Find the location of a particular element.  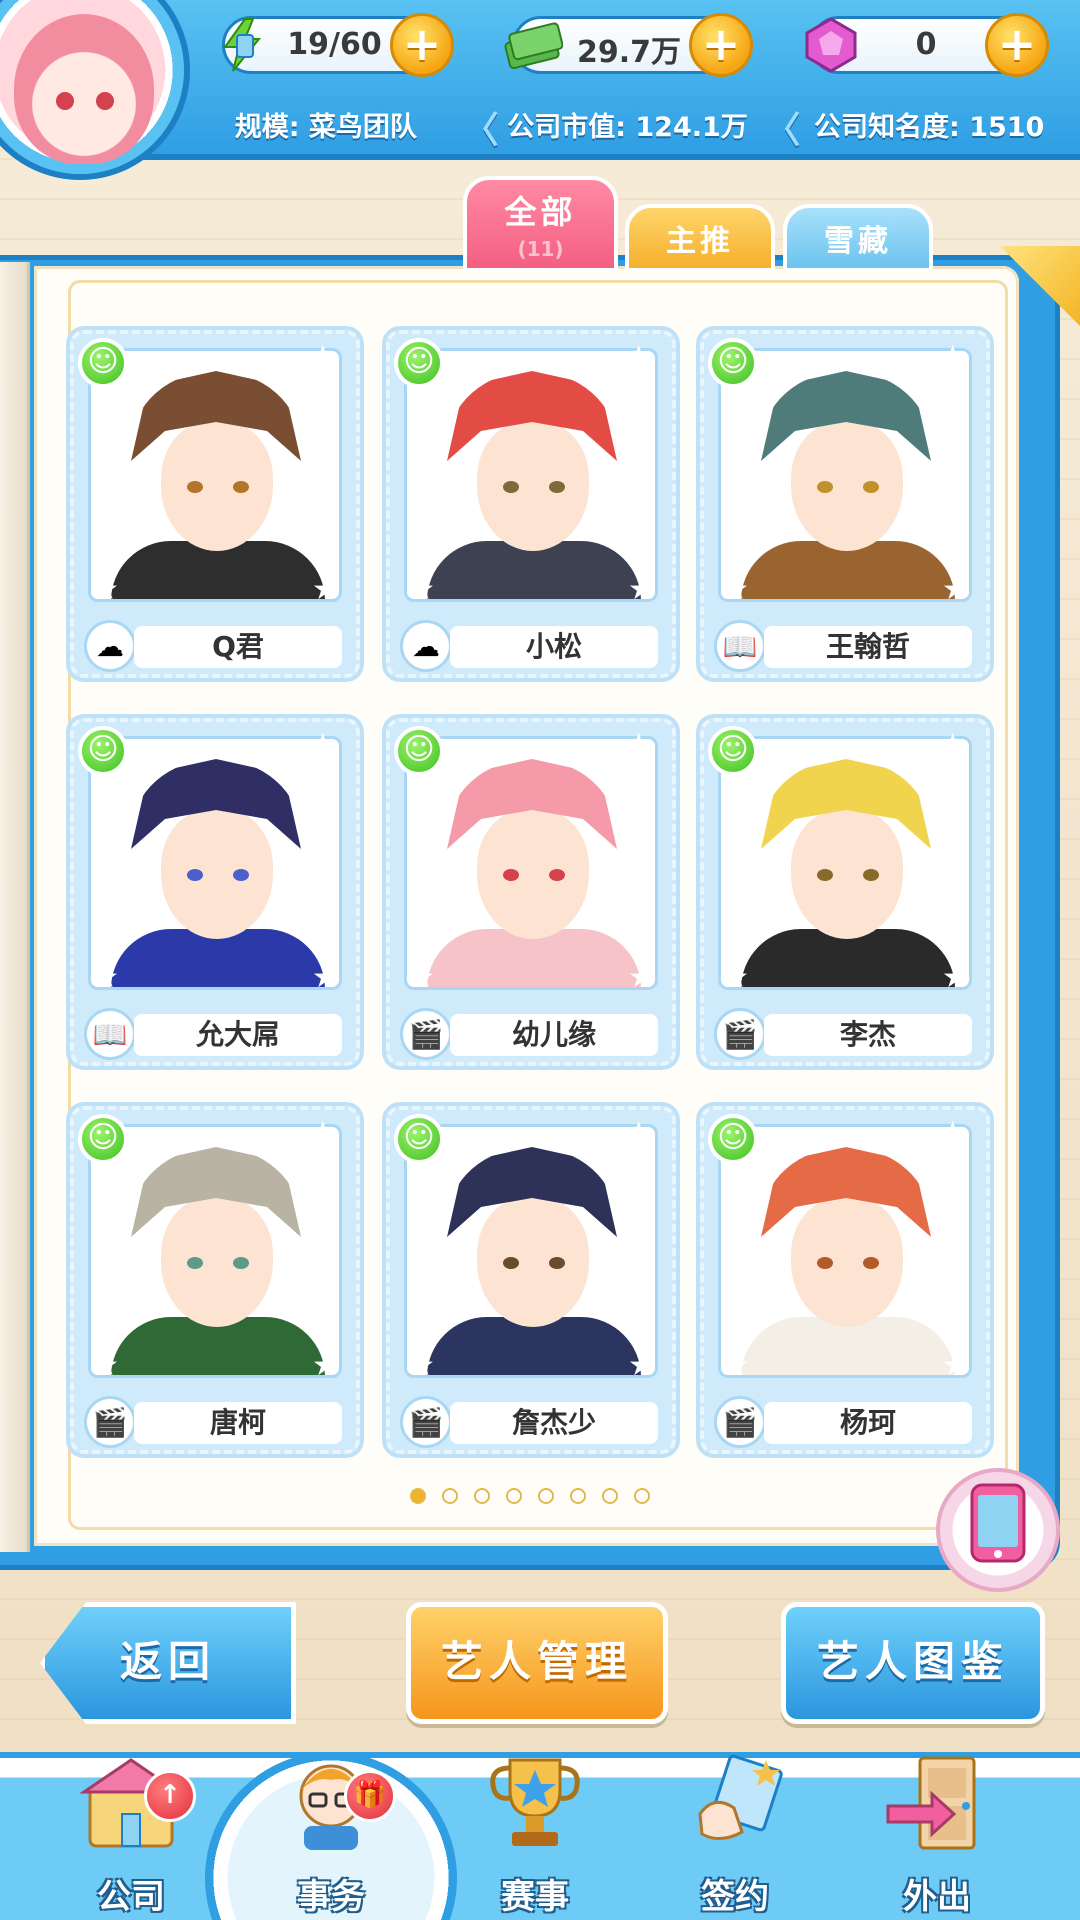

artist-card: ☺ ★ ★ ★ 📖 王翰哲 is located at coordinates (845, 504).